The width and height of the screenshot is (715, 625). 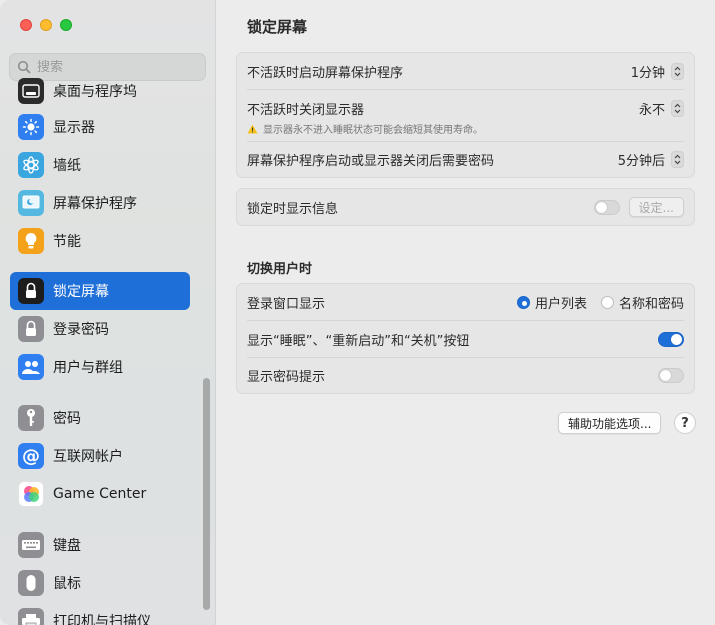 I want to click on key-icon, so click(x=31, y=418).